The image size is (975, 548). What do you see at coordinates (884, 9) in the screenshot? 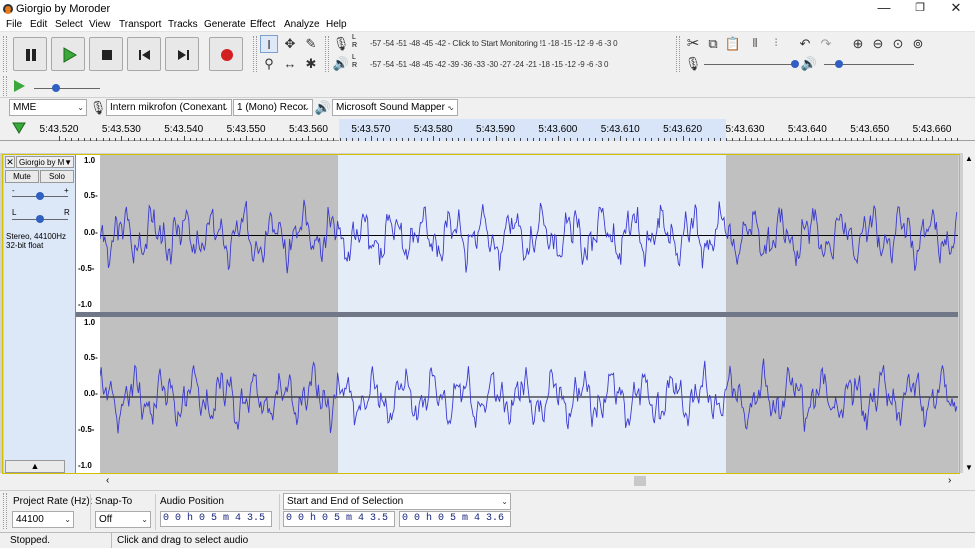
I see `minimize-button: —` at bounding box center [884, 9].